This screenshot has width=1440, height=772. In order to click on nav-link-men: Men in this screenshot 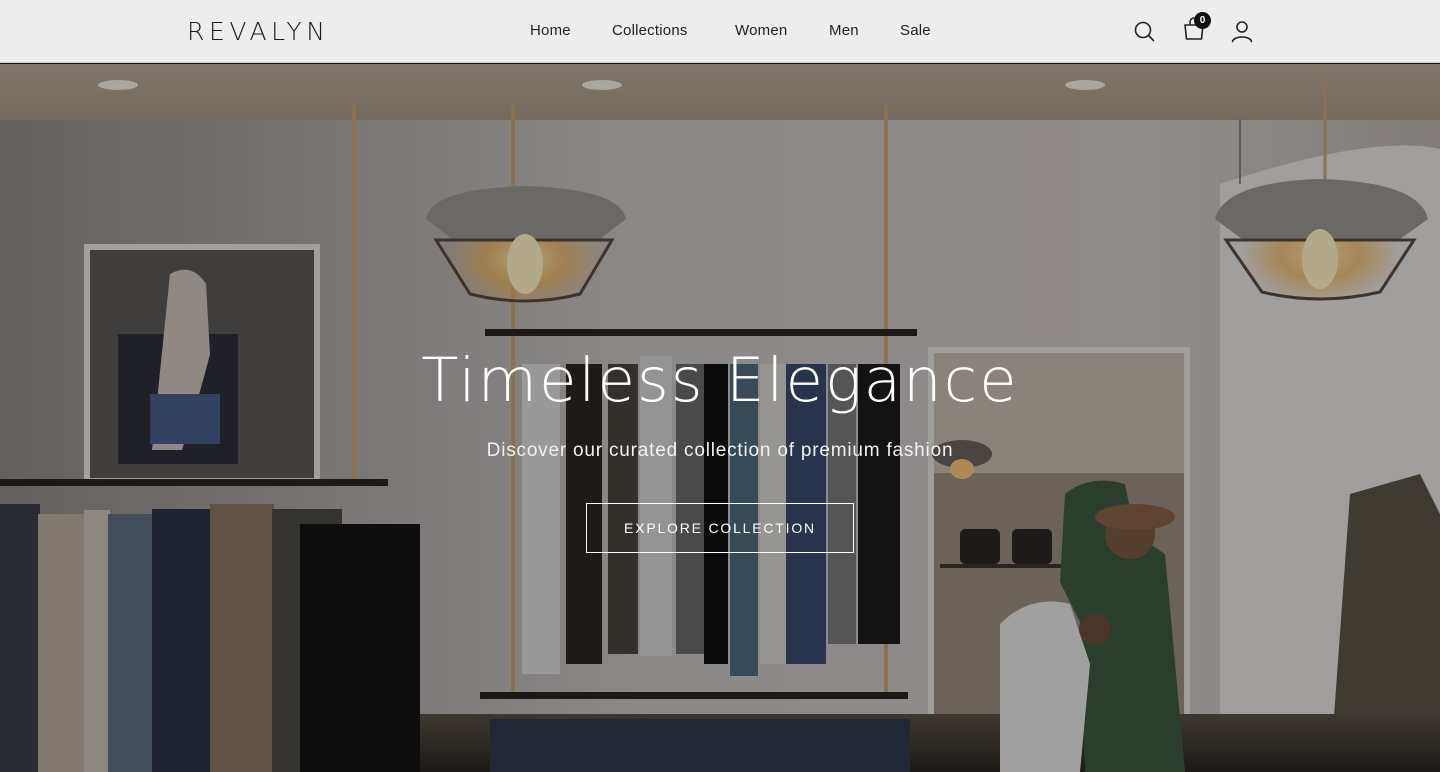, I will do `click(844, 31)`.